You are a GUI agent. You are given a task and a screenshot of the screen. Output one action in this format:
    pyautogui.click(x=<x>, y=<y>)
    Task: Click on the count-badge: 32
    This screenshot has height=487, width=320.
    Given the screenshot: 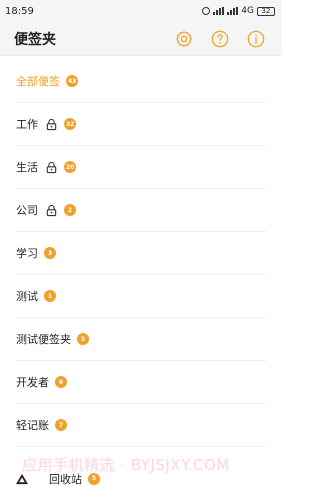 What is the action you would take?
    pyautogui.click(x=70, y=124)
    